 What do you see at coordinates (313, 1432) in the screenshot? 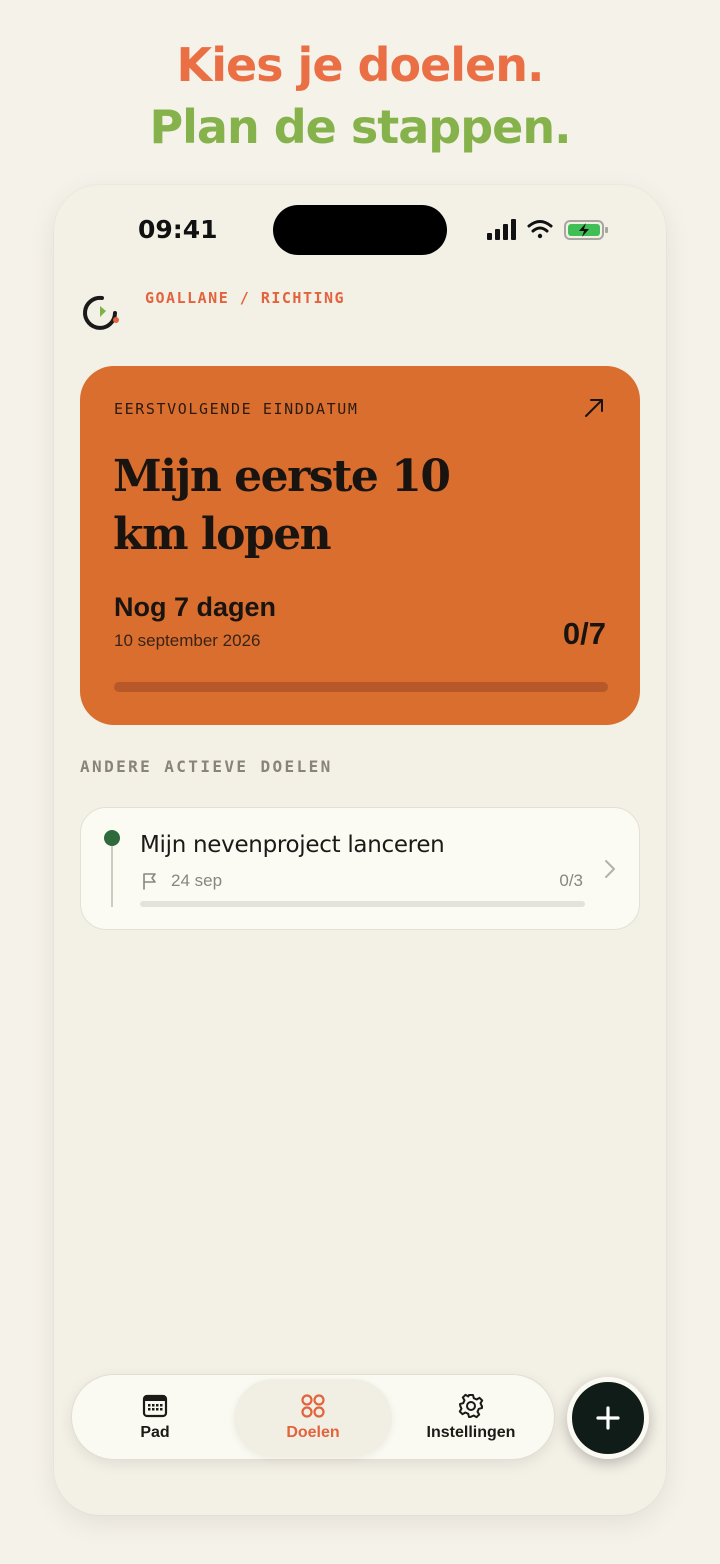
I see `tab-label-doelen: Doelen` at bounding box center [313, 1432].